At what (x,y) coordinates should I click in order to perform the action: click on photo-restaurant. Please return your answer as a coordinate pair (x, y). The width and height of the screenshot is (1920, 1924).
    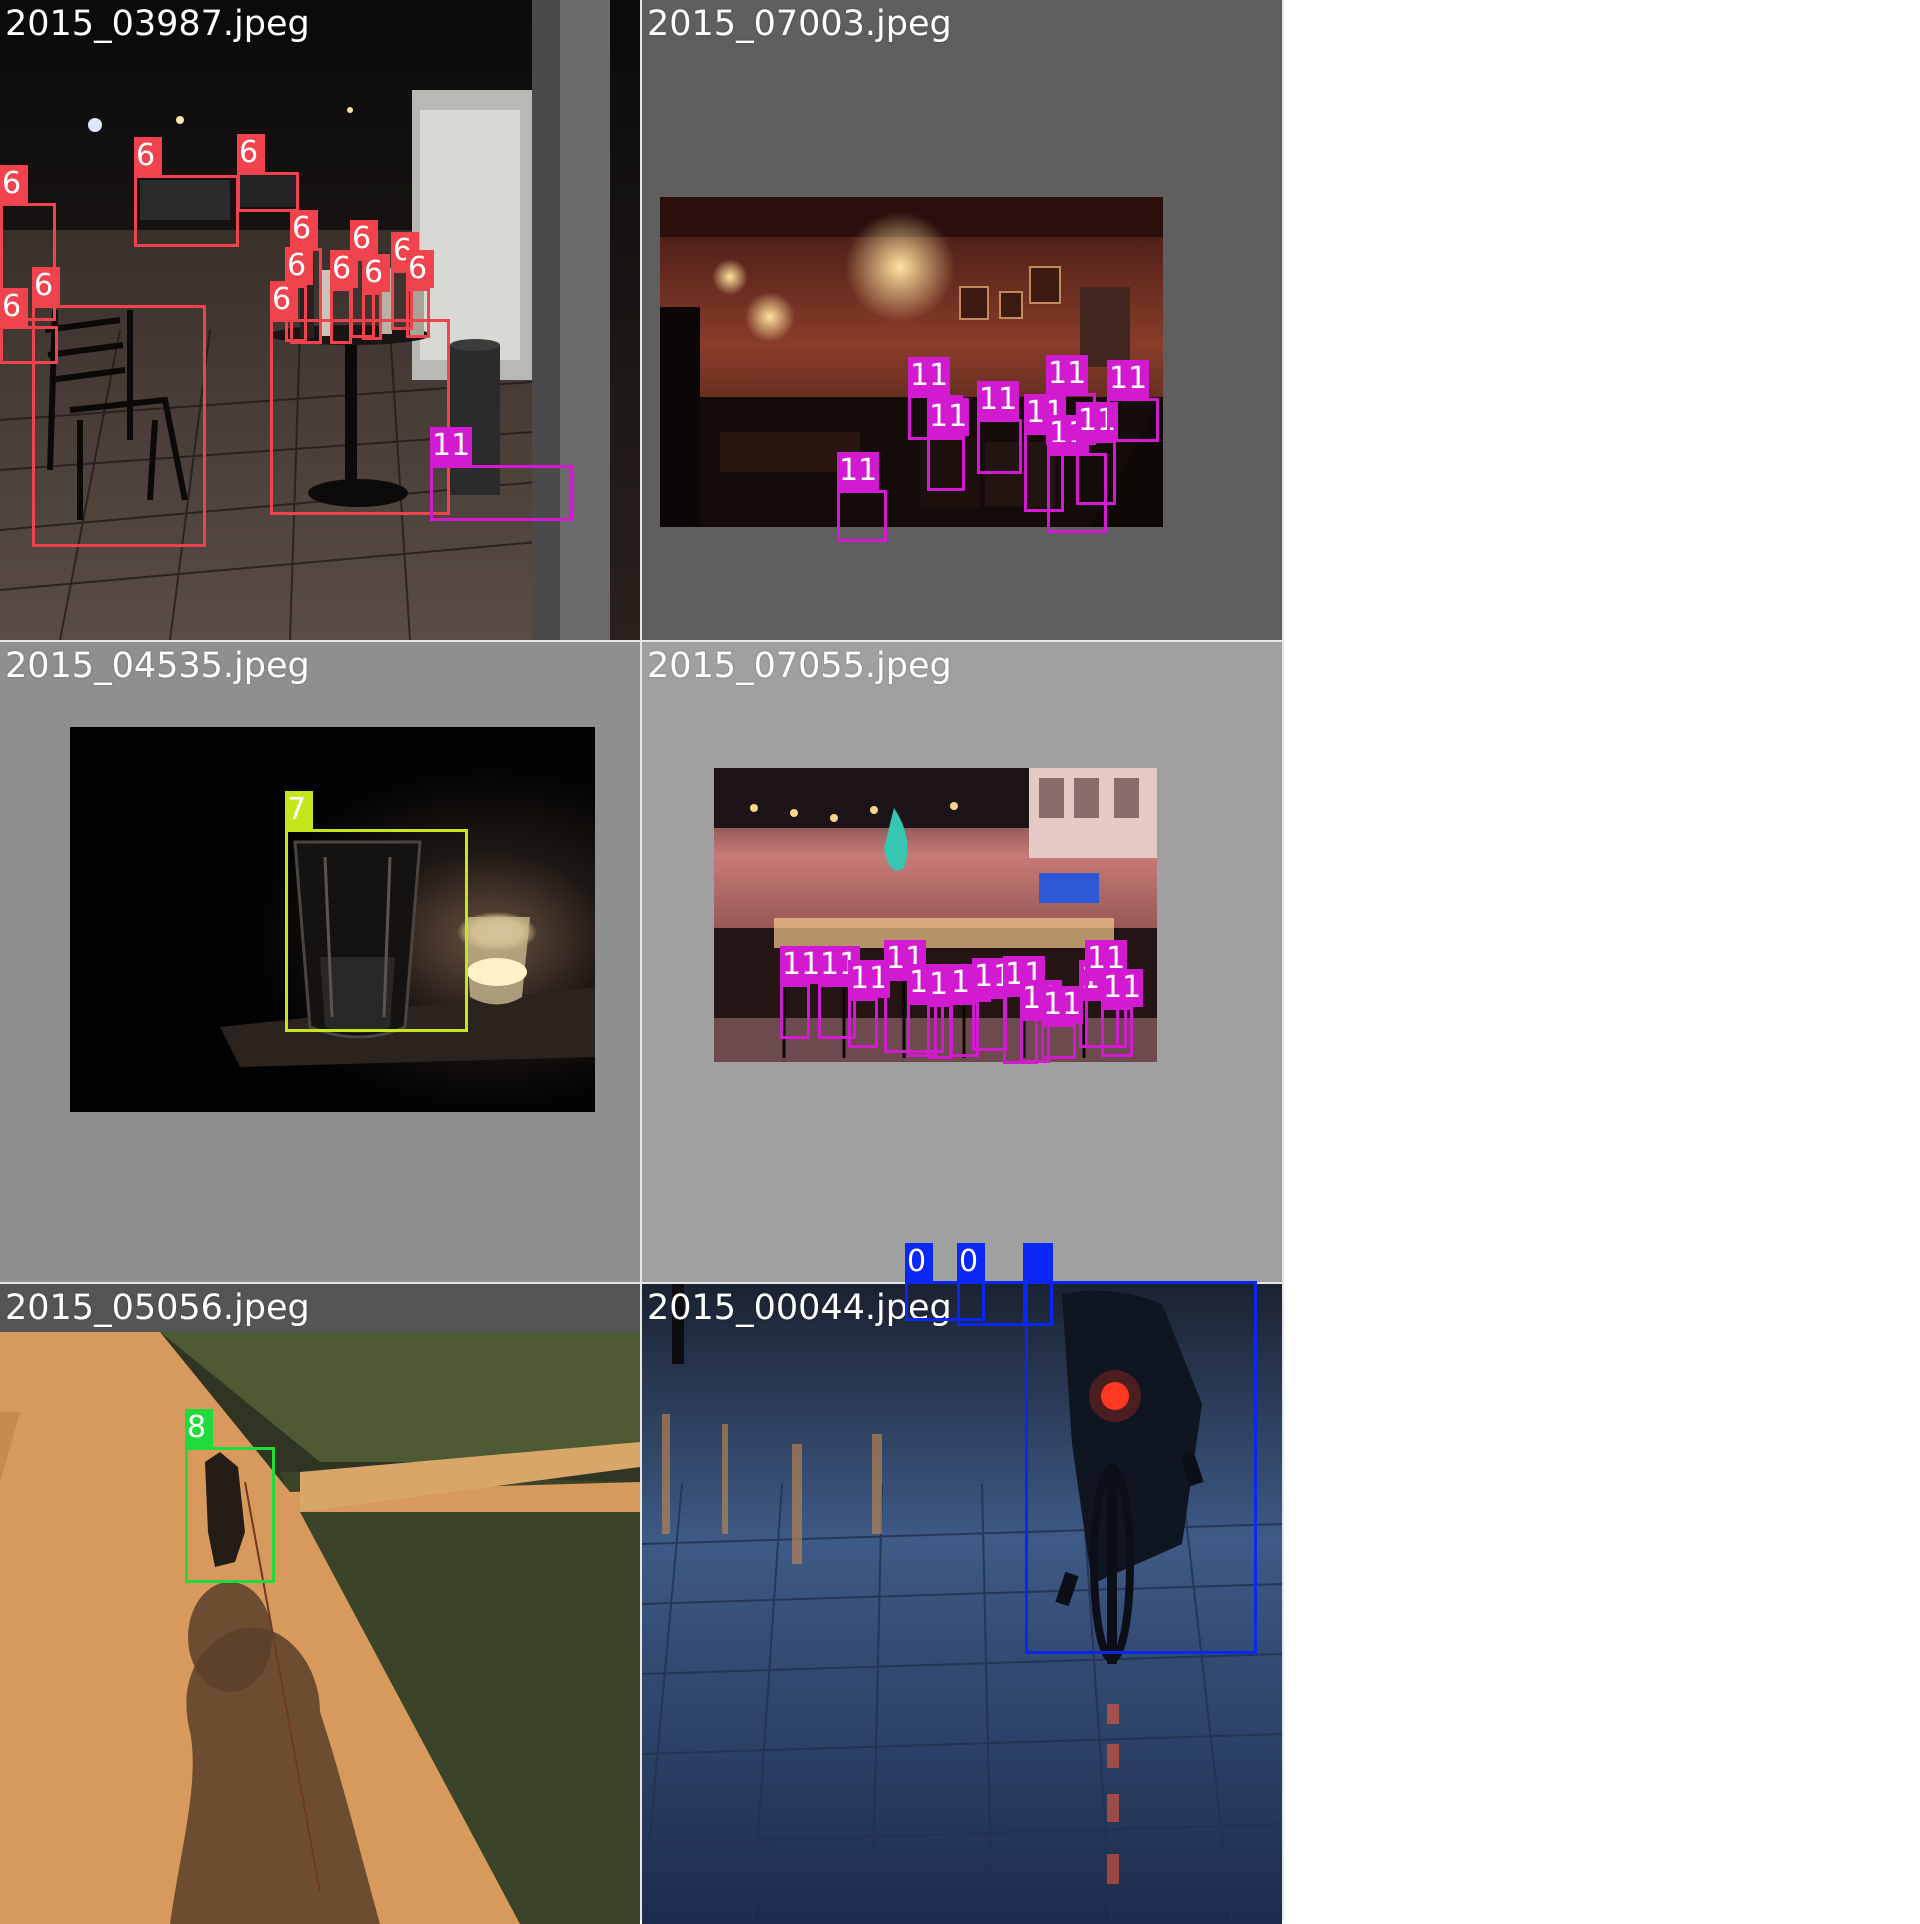
    Looking at the image, I should click on (911, 362).